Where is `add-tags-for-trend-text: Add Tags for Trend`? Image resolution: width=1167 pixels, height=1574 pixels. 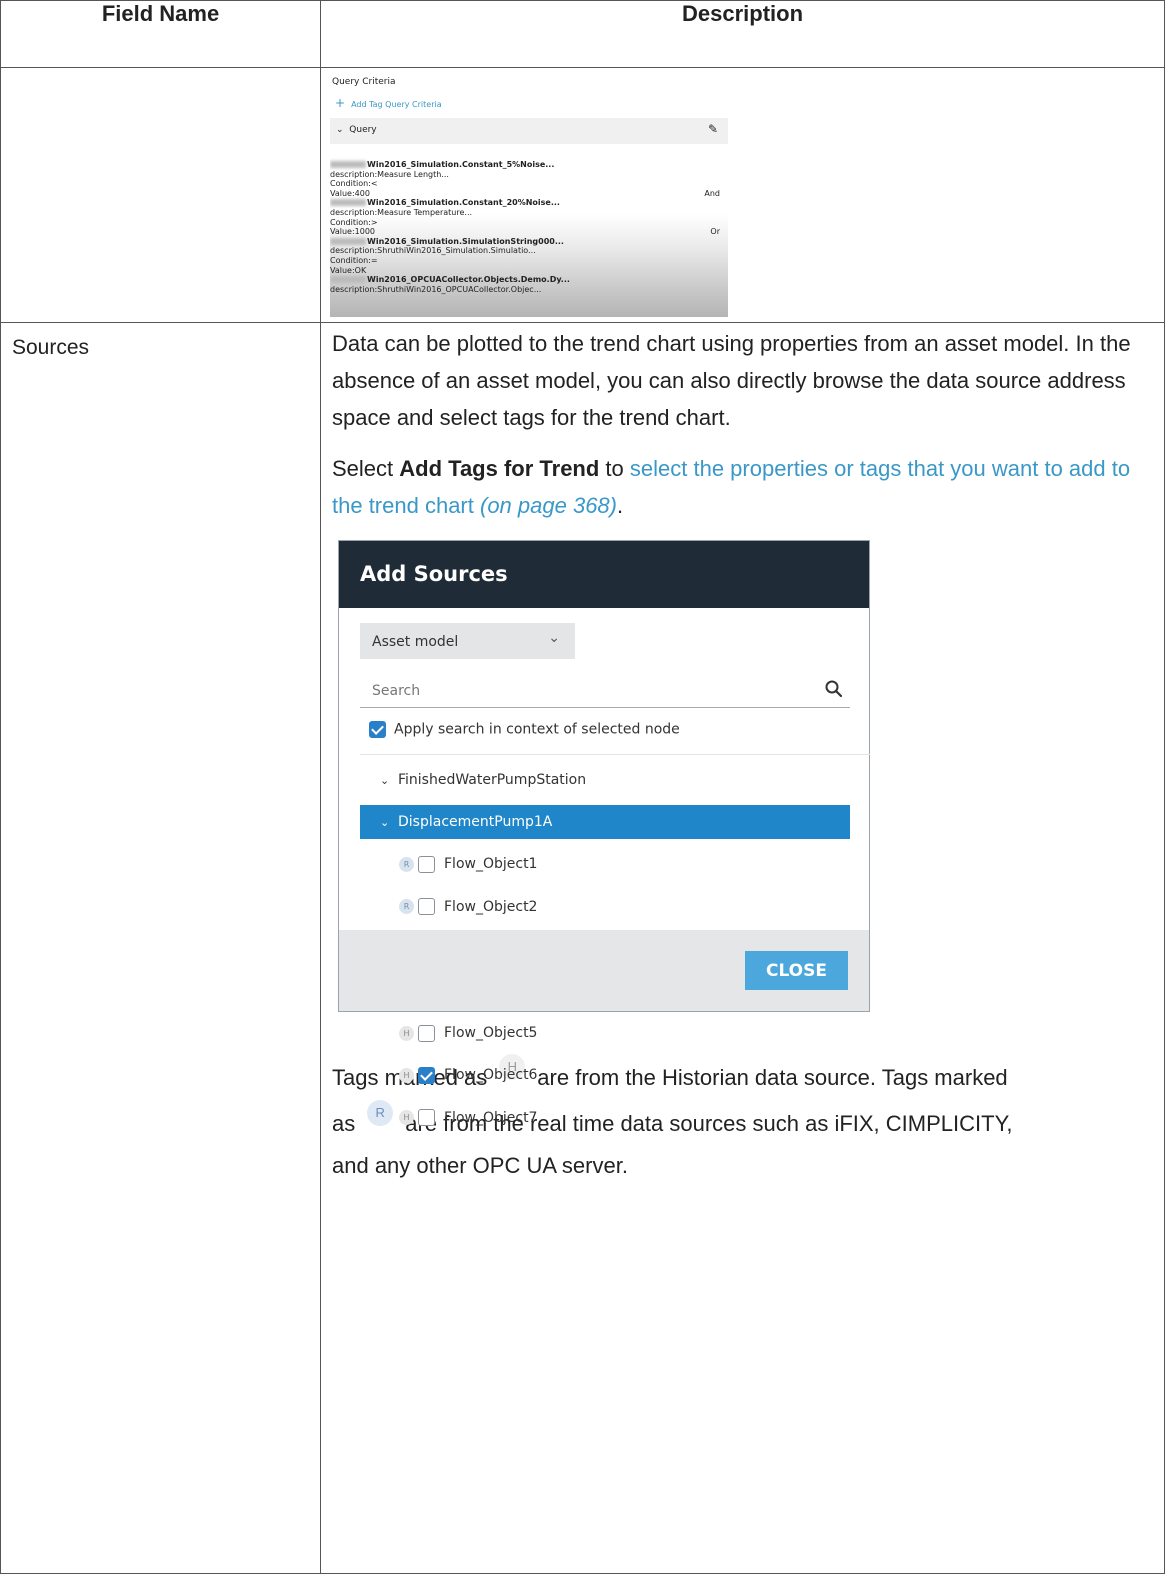
add-tags-for-trend-text: Add Tags for Trend is located at coordinates (499, 468).